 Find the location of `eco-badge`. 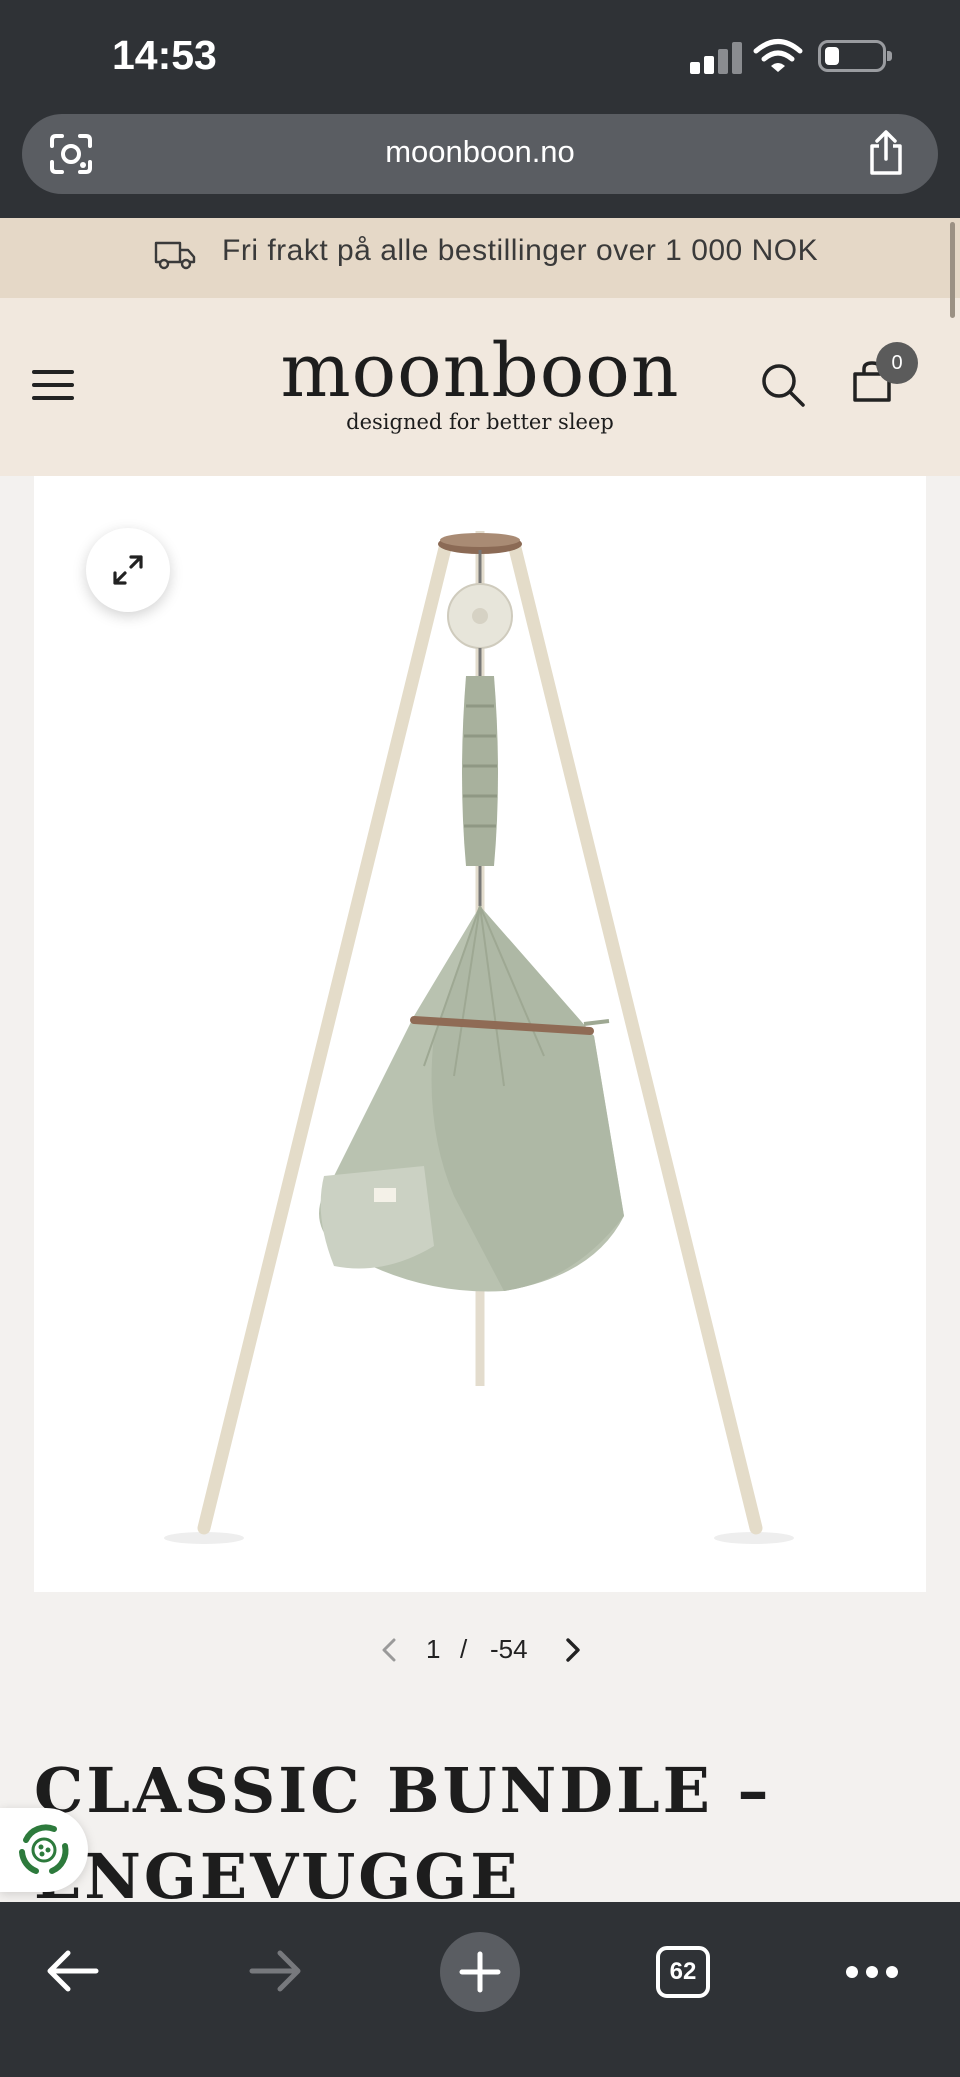

eco-badge is located at coordinates (44, 1850).